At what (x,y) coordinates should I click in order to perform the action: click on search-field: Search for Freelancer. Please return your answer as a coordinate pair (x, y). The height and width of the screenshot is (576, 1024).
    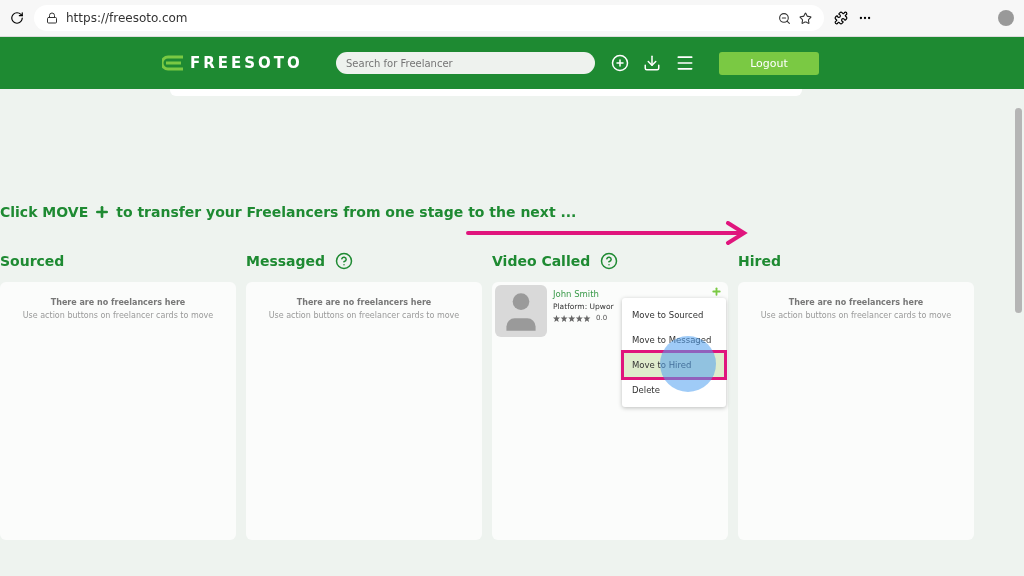
    Looking at the image, I should click on (465, 63).